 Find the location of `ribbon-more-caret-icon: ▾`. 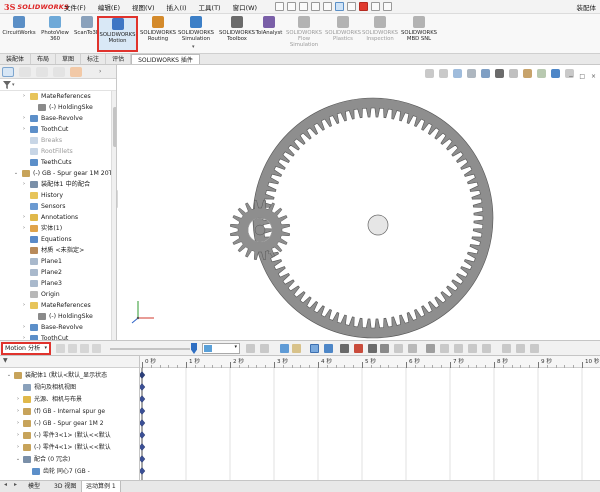

ribbon-more-caret-icon: ▾ is located at coordinates (193, 47).